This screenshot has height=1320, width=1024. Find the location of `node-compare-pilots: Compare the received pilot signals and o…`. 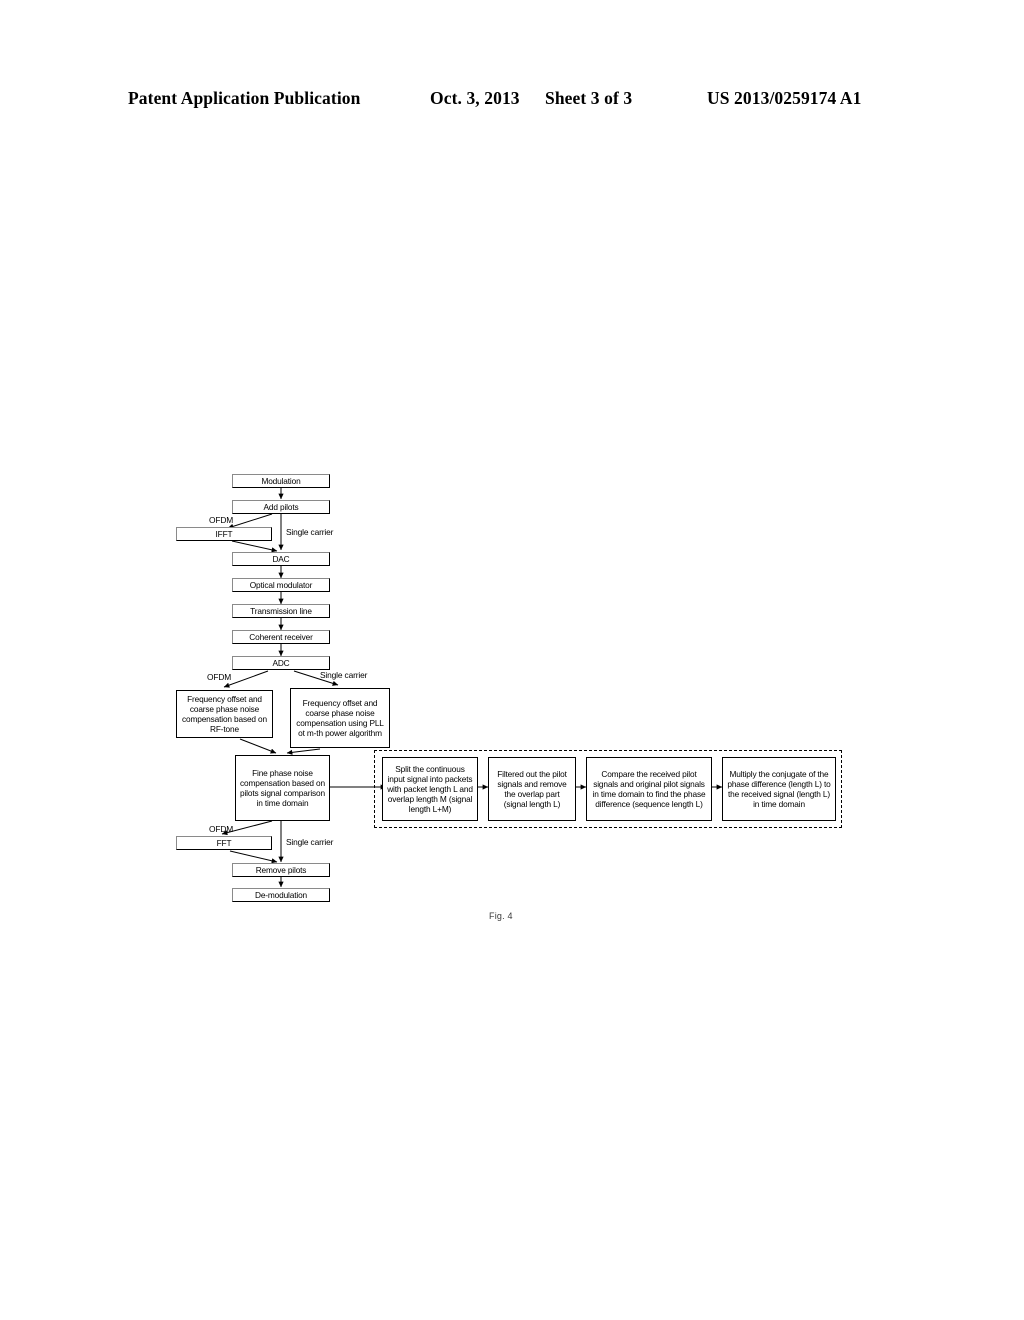

node-compare-pilots: Compare the received pilot signals and o… is located at coordinates (649, 789).